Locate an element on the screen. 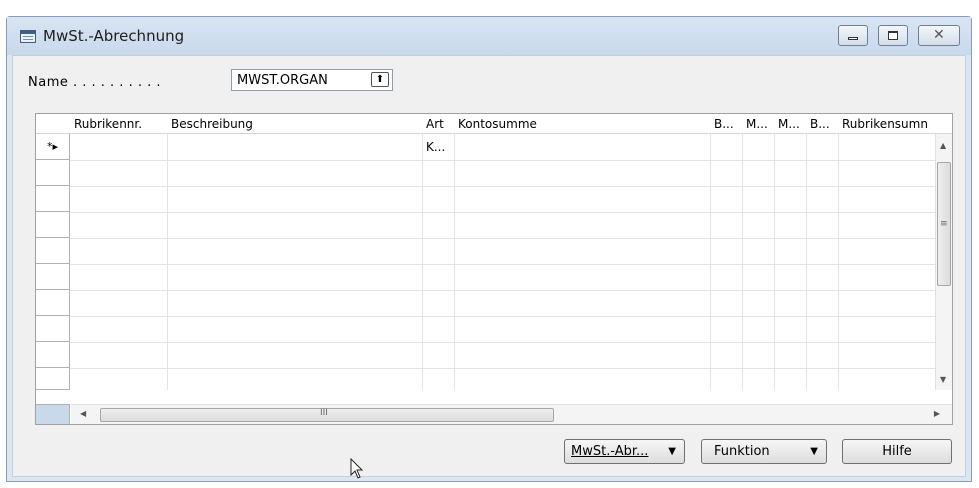 Image resolution: width=979 pixels, height=488 pixels. hilfe-button-label: Hilfe is located at coordinates (897, 451).